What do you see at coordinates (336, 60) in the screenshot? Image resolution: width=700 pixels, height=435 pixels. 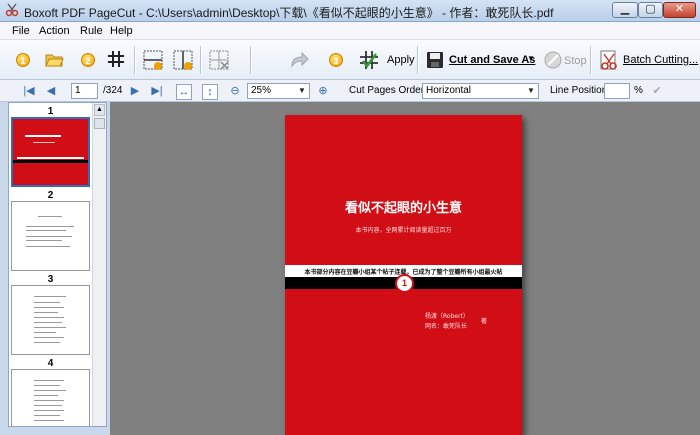 I see `step-three-icon: 3` at bounding box center [336, 60].